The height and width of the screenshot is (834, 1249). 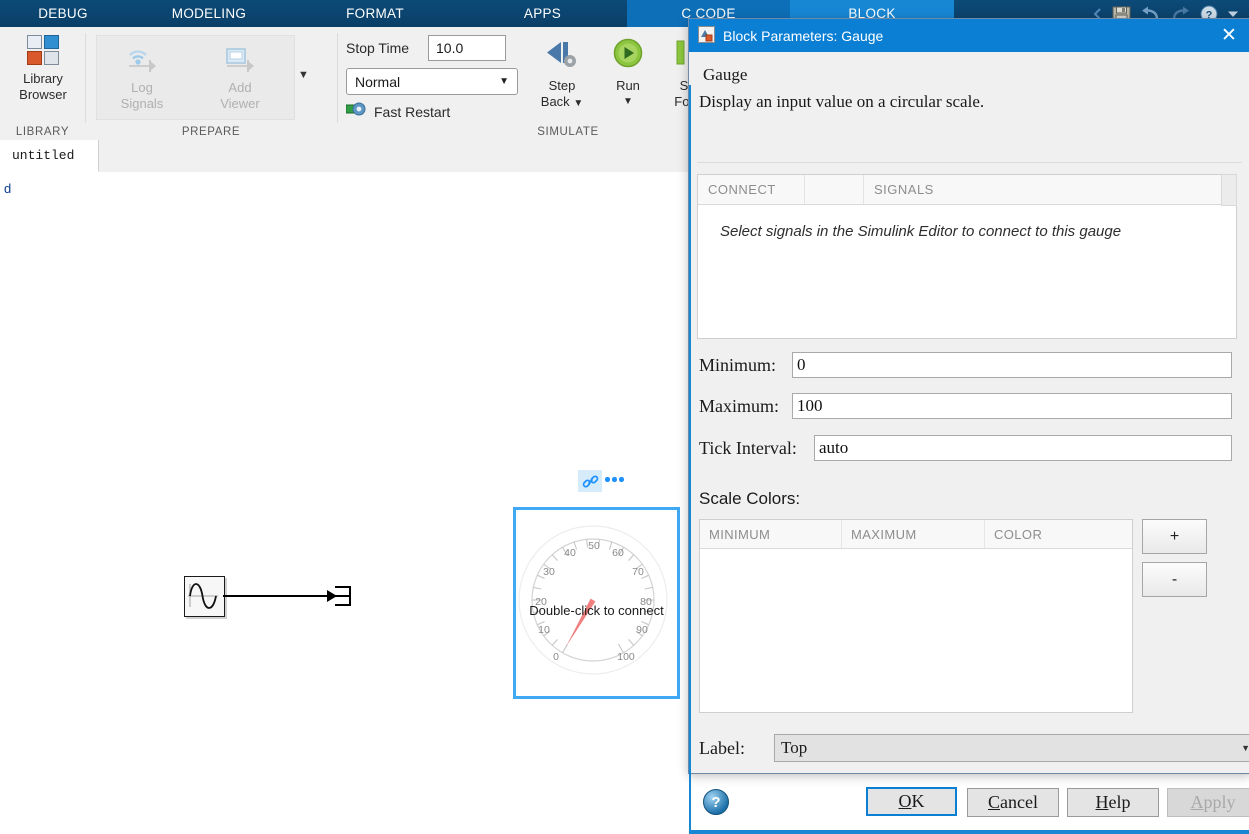 What do you see at coordinates (618, 553) in the screenshot?
I see `gauge-tick-label-60: 60` at bounding box center [618, 553].